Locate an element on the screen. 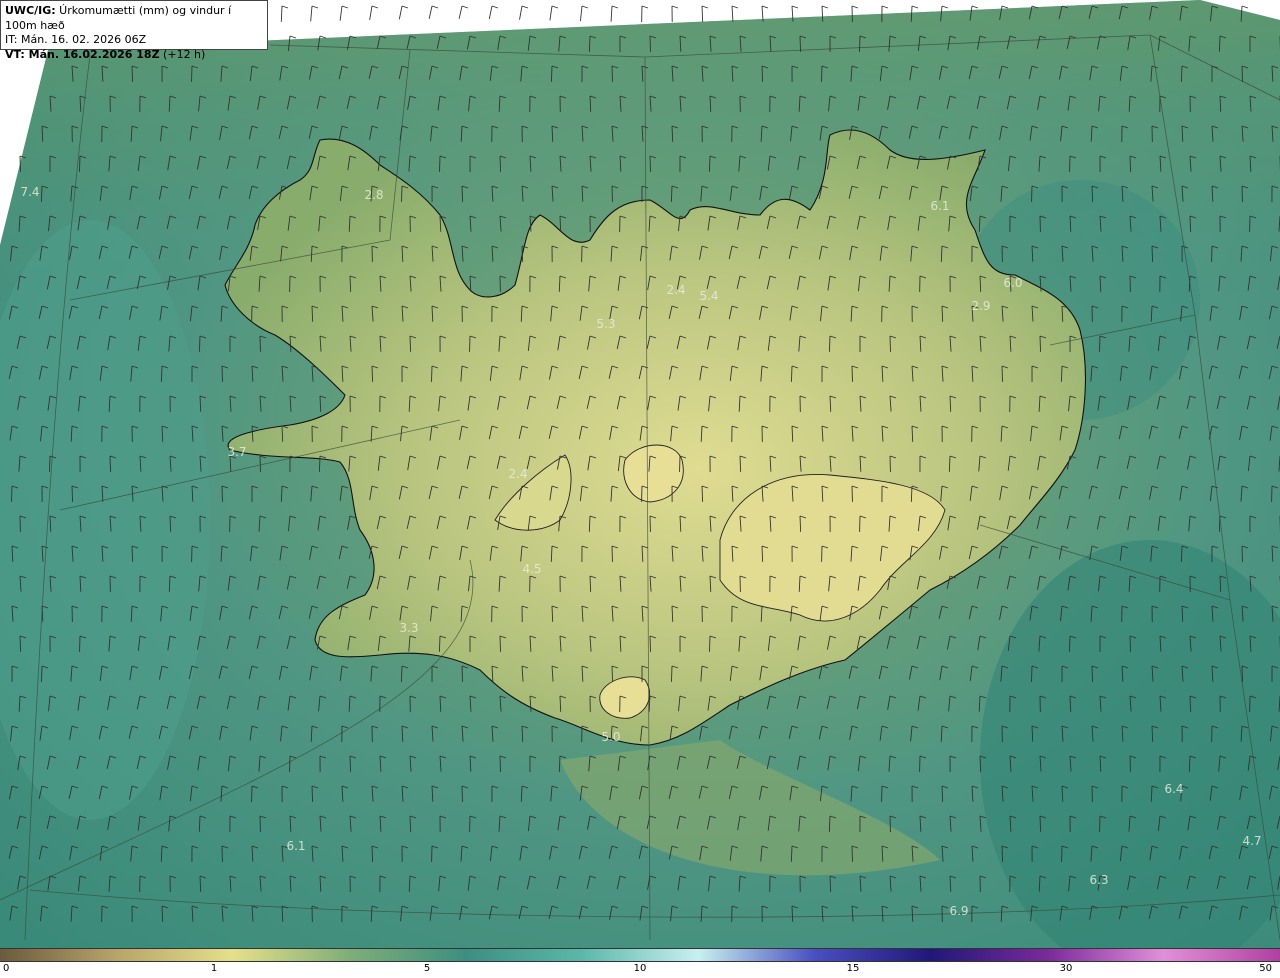 The height and width of the screenshot is (978, 1280). colorbar-tick: 5 is located at coordinates (427, 968).